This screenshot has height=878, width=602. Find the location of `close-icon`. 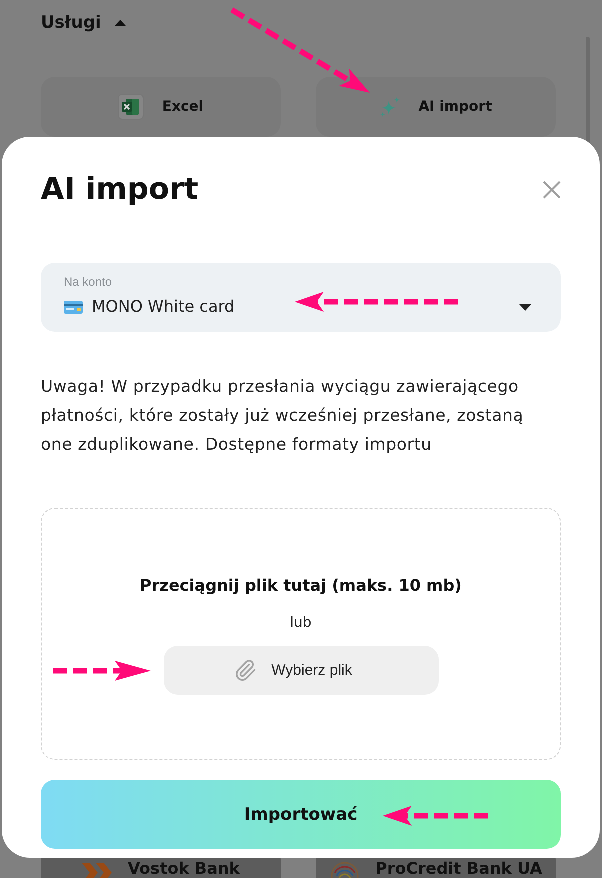

close-icon is located at coordinates (552, 190).